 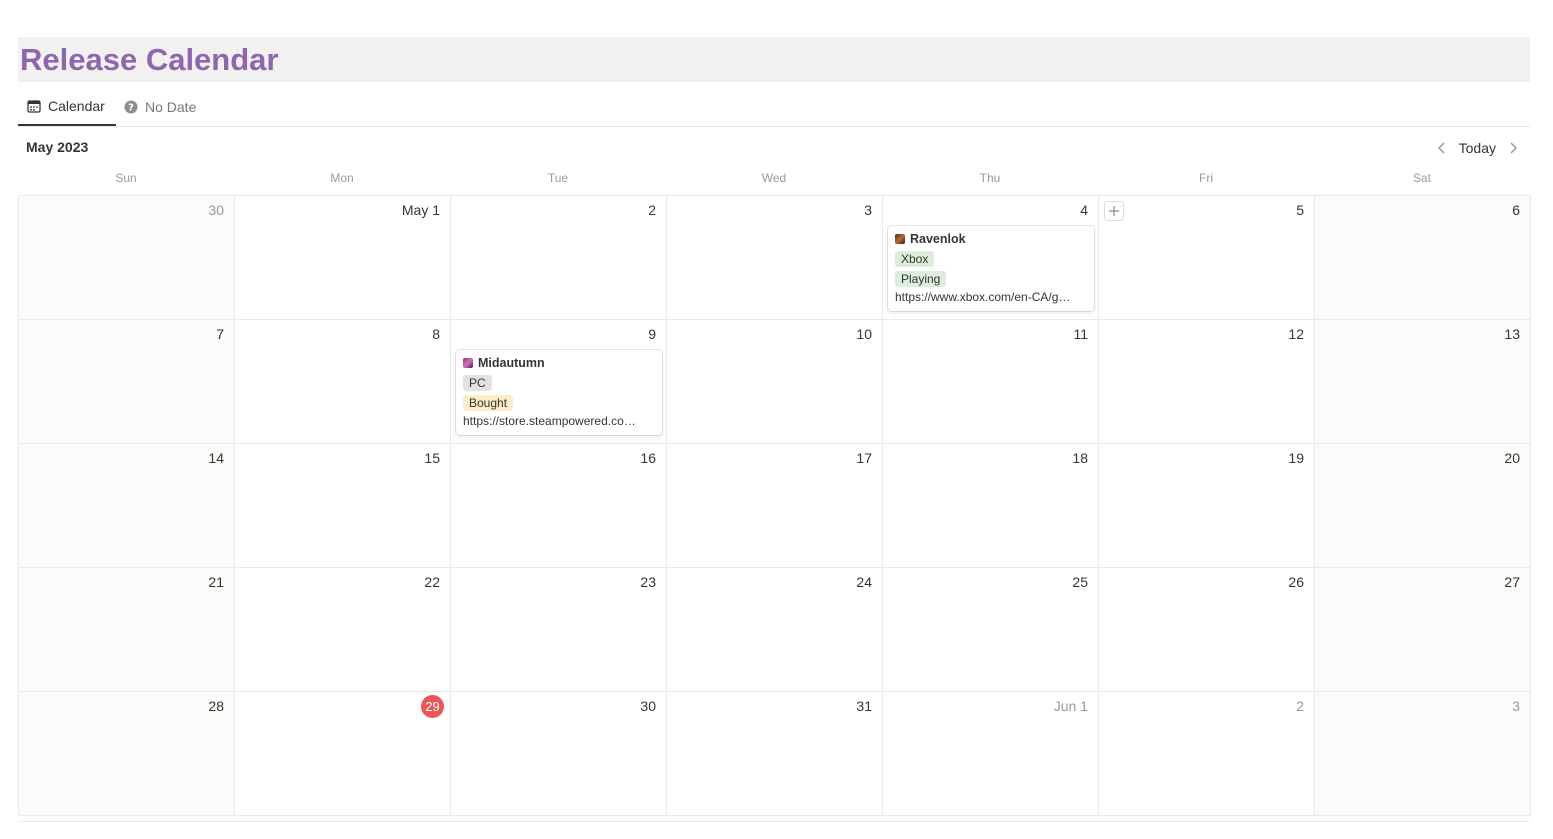 I want to click on day-cell: 17, so click(x=775, y=506).